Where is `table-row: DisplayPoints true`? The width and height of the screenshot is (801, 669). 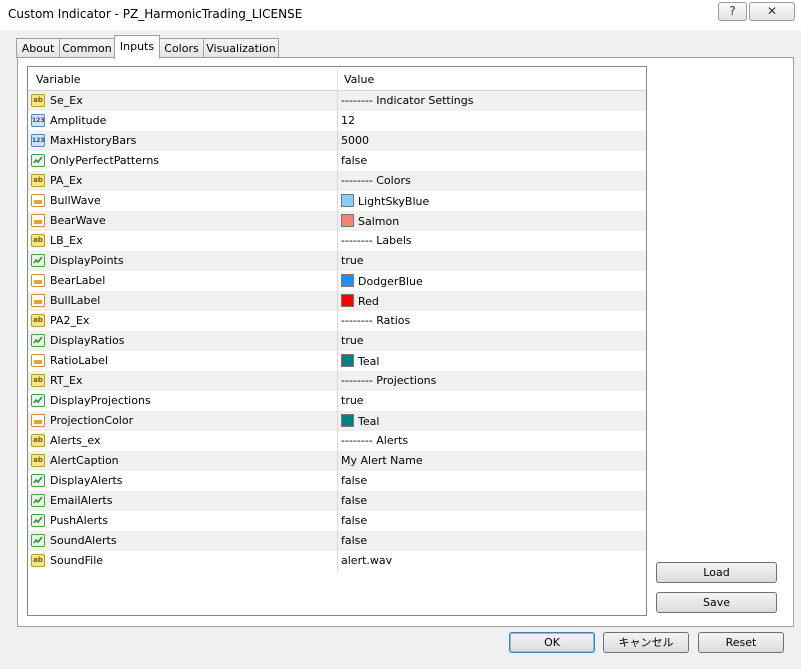
table-row: DisplayPoints true is located at coordinates (337, 261).